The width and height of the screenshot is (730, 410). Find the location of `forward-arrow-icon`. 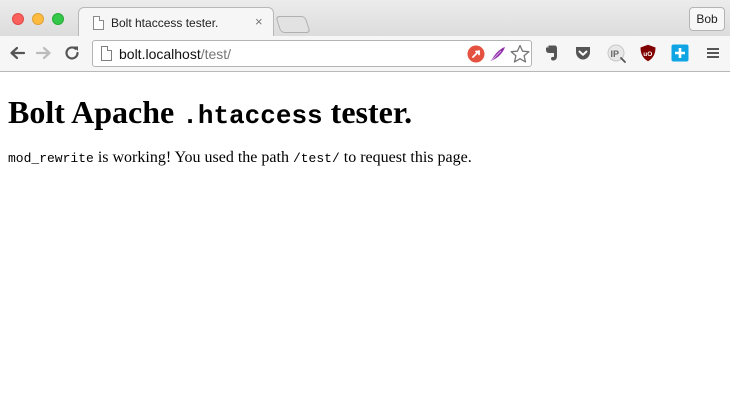

forward-arrow-icon is located at coordinates (43, 53).